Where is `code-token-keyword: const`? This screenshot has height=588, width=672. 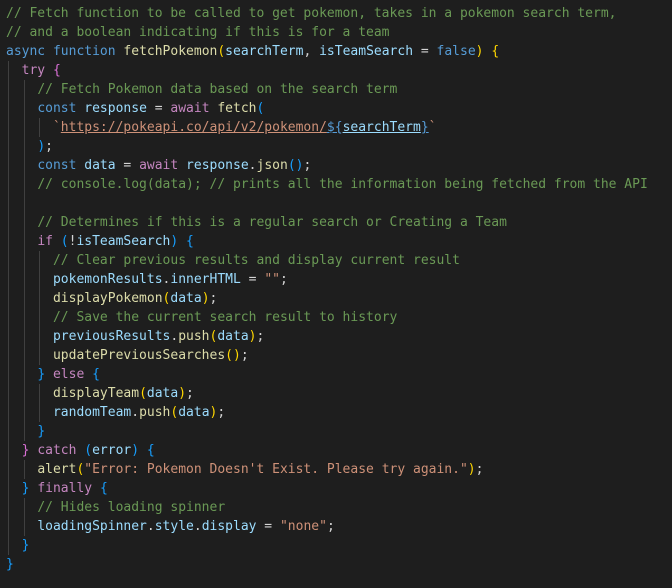
code-token-keyword: const is located at coordinates (57, 108).